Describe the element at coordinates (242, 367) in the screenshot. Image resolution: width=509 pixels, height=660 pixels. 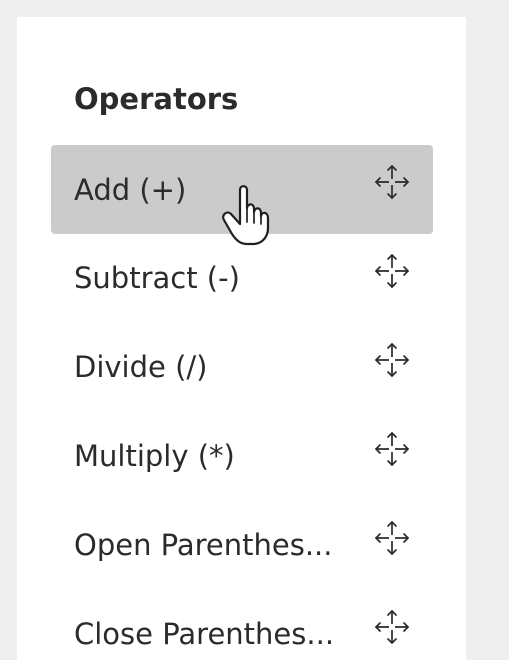
I see `operator-item-divide: Divide (/)` at that location.